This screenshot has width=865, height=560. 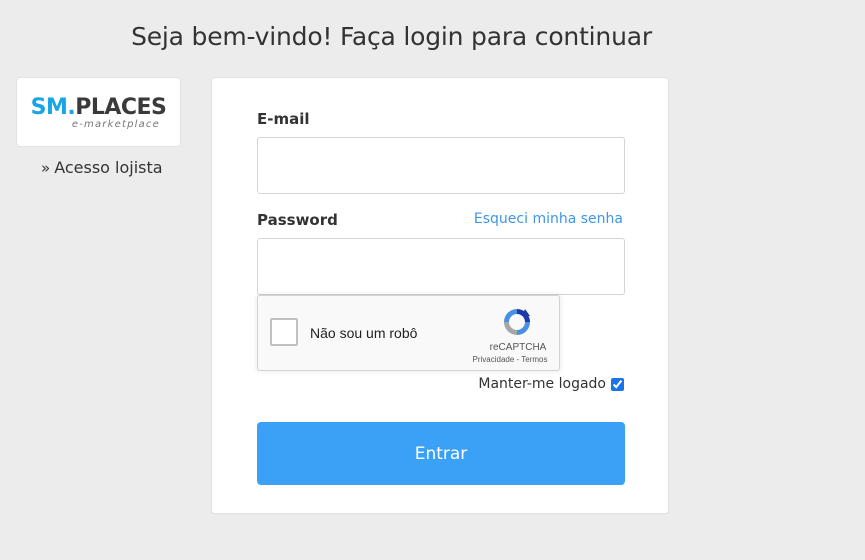 What do you see at coordinates (617, 384) in the screenshot?
I see `keep-logged-checkbox` at bounding box center [617, 384].